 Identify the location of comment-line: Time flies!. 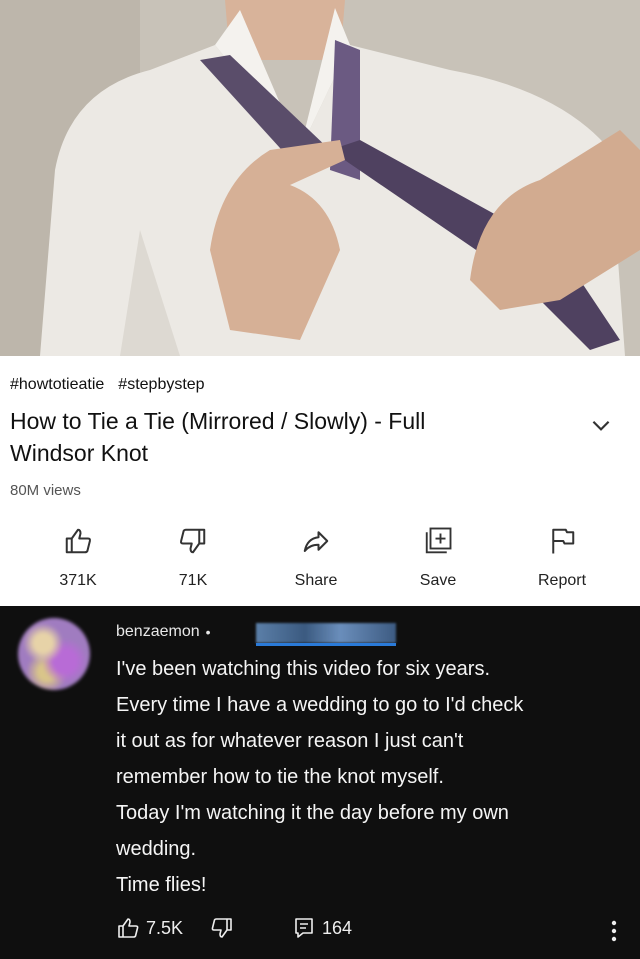
(161, 885).